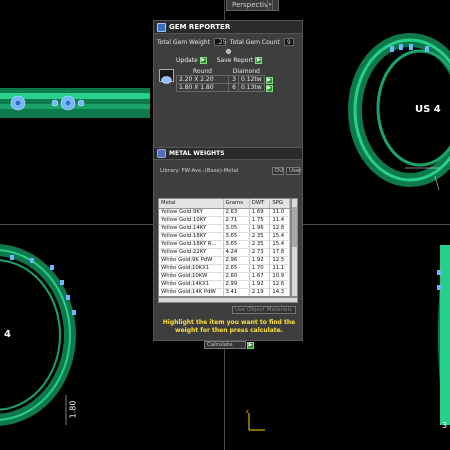 This screenshot has width=450, height=450. I want to click on total-count-label: Total Gem Count, so click(254, 42).